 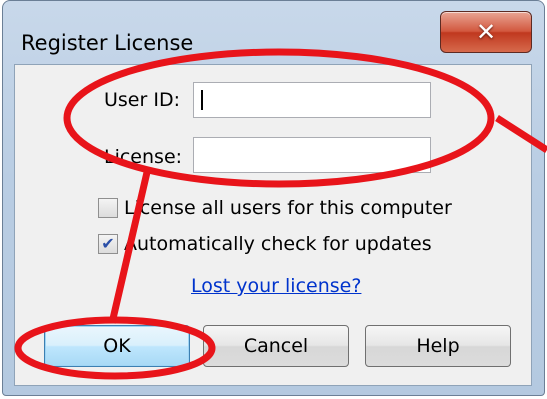 I want to click on all-users-option: License all users for this computer, so click(x=275, y=208).